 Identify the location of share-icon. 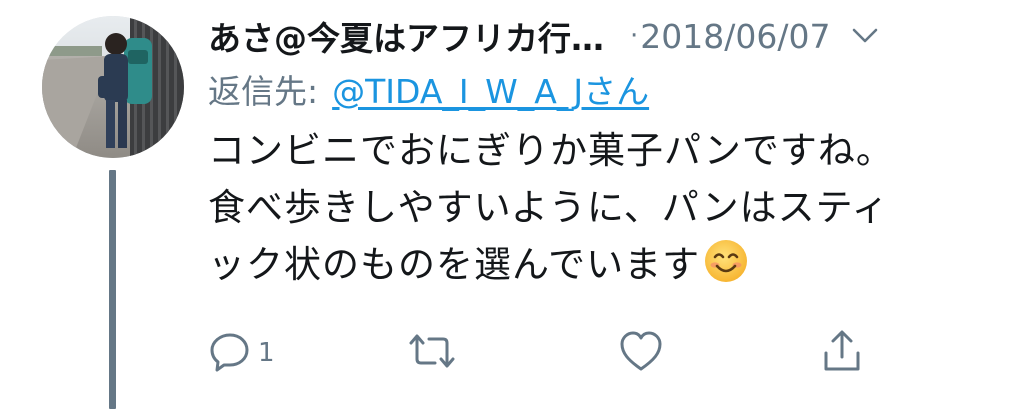
(842, 353).